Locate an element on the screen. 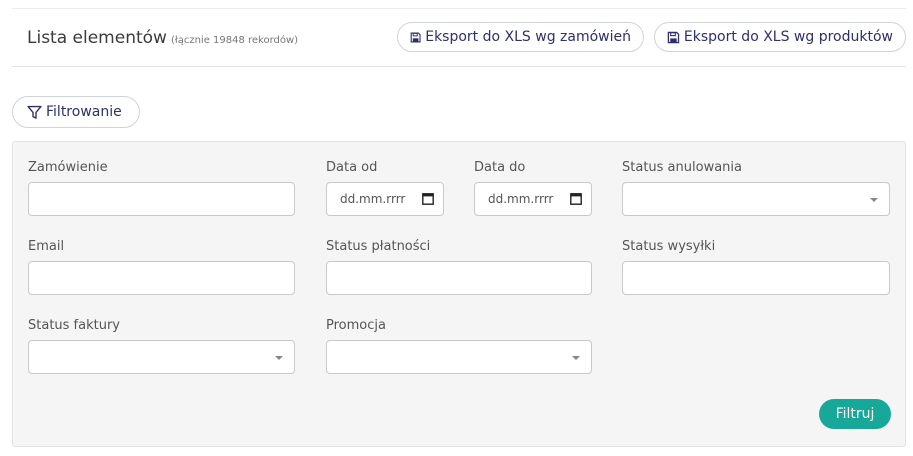  order-input-field is located at coordinates (161, 199).